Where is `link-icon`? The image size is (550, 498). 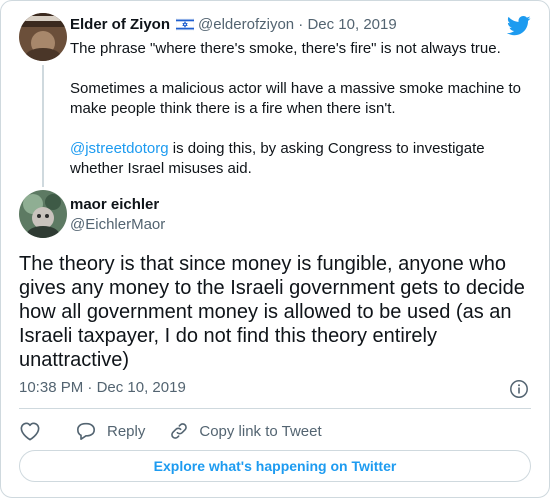 link-icon is located at coordinates (179, 431).